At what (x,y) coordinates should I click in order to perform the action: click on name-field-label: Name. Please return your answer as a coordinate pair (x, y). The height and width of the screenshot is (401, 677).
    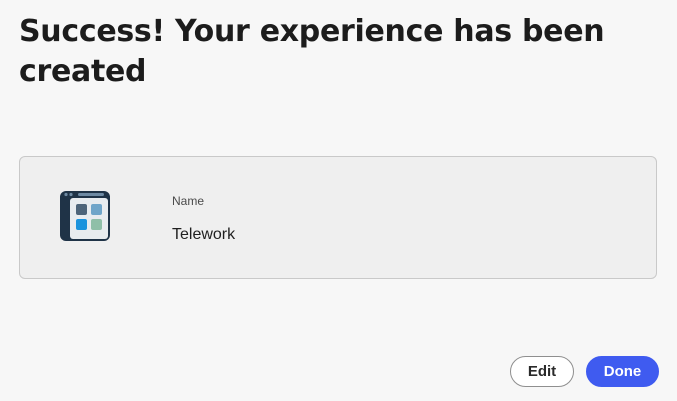
    Looking at the image, I should click on (188, 201).